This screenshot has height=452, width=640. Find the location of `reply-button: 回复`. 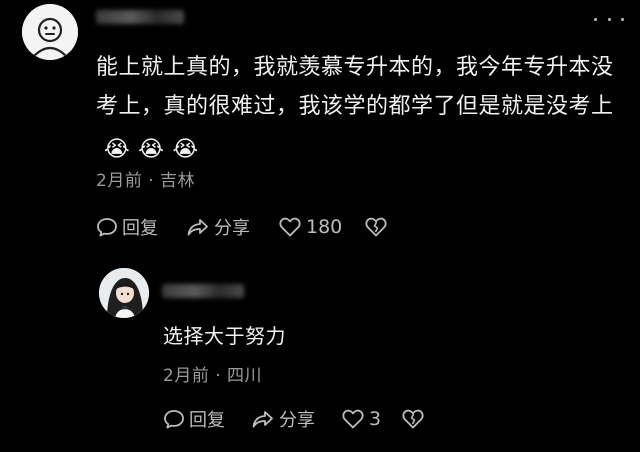

reply-button: 回复 is located at coordinates (127, 227).